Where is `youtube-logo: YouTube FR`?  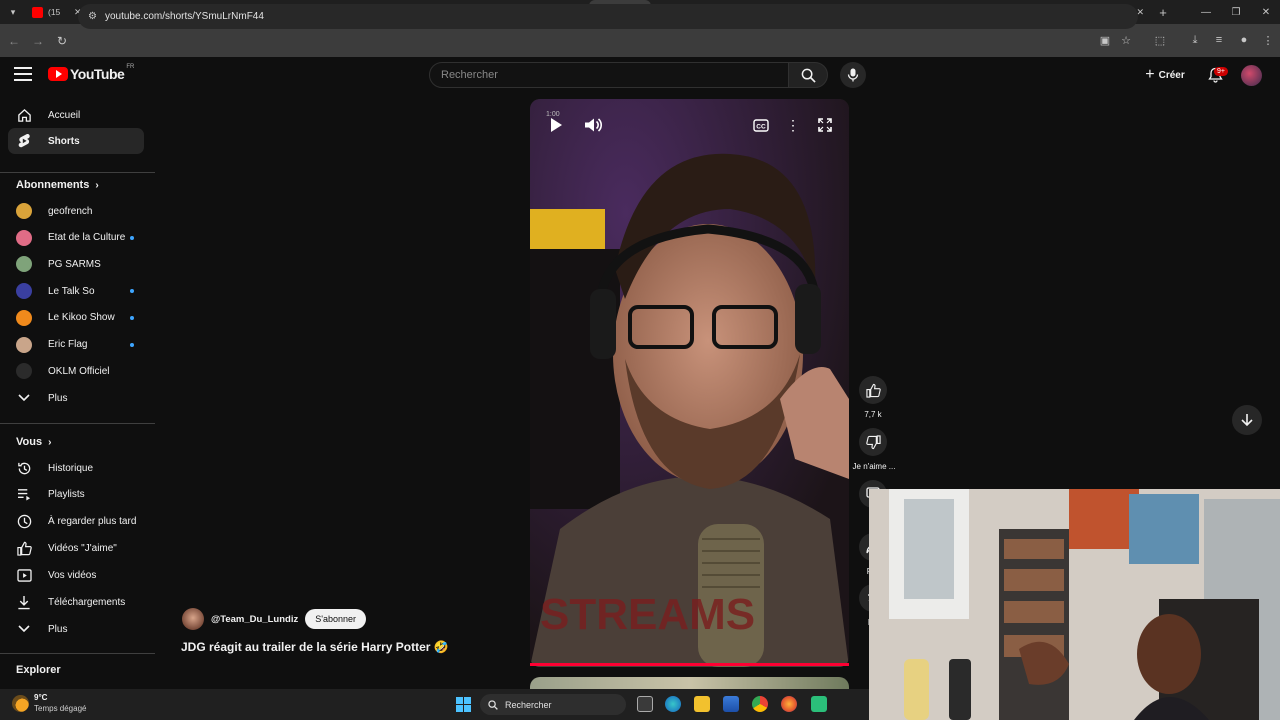 youtube-logo: YouTube FR is located at coordinates (91, 73).